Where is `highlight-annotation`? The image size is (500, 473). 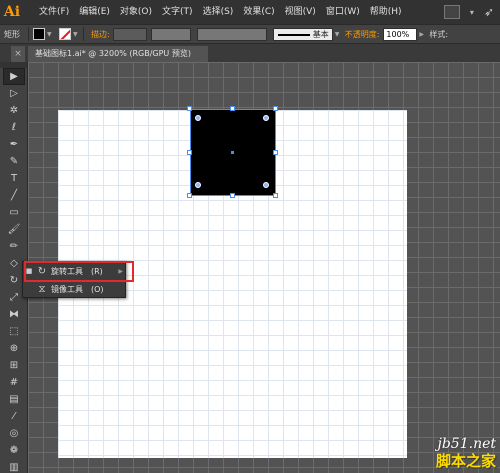
highlight-annotation is located at coordinates (79, 271).